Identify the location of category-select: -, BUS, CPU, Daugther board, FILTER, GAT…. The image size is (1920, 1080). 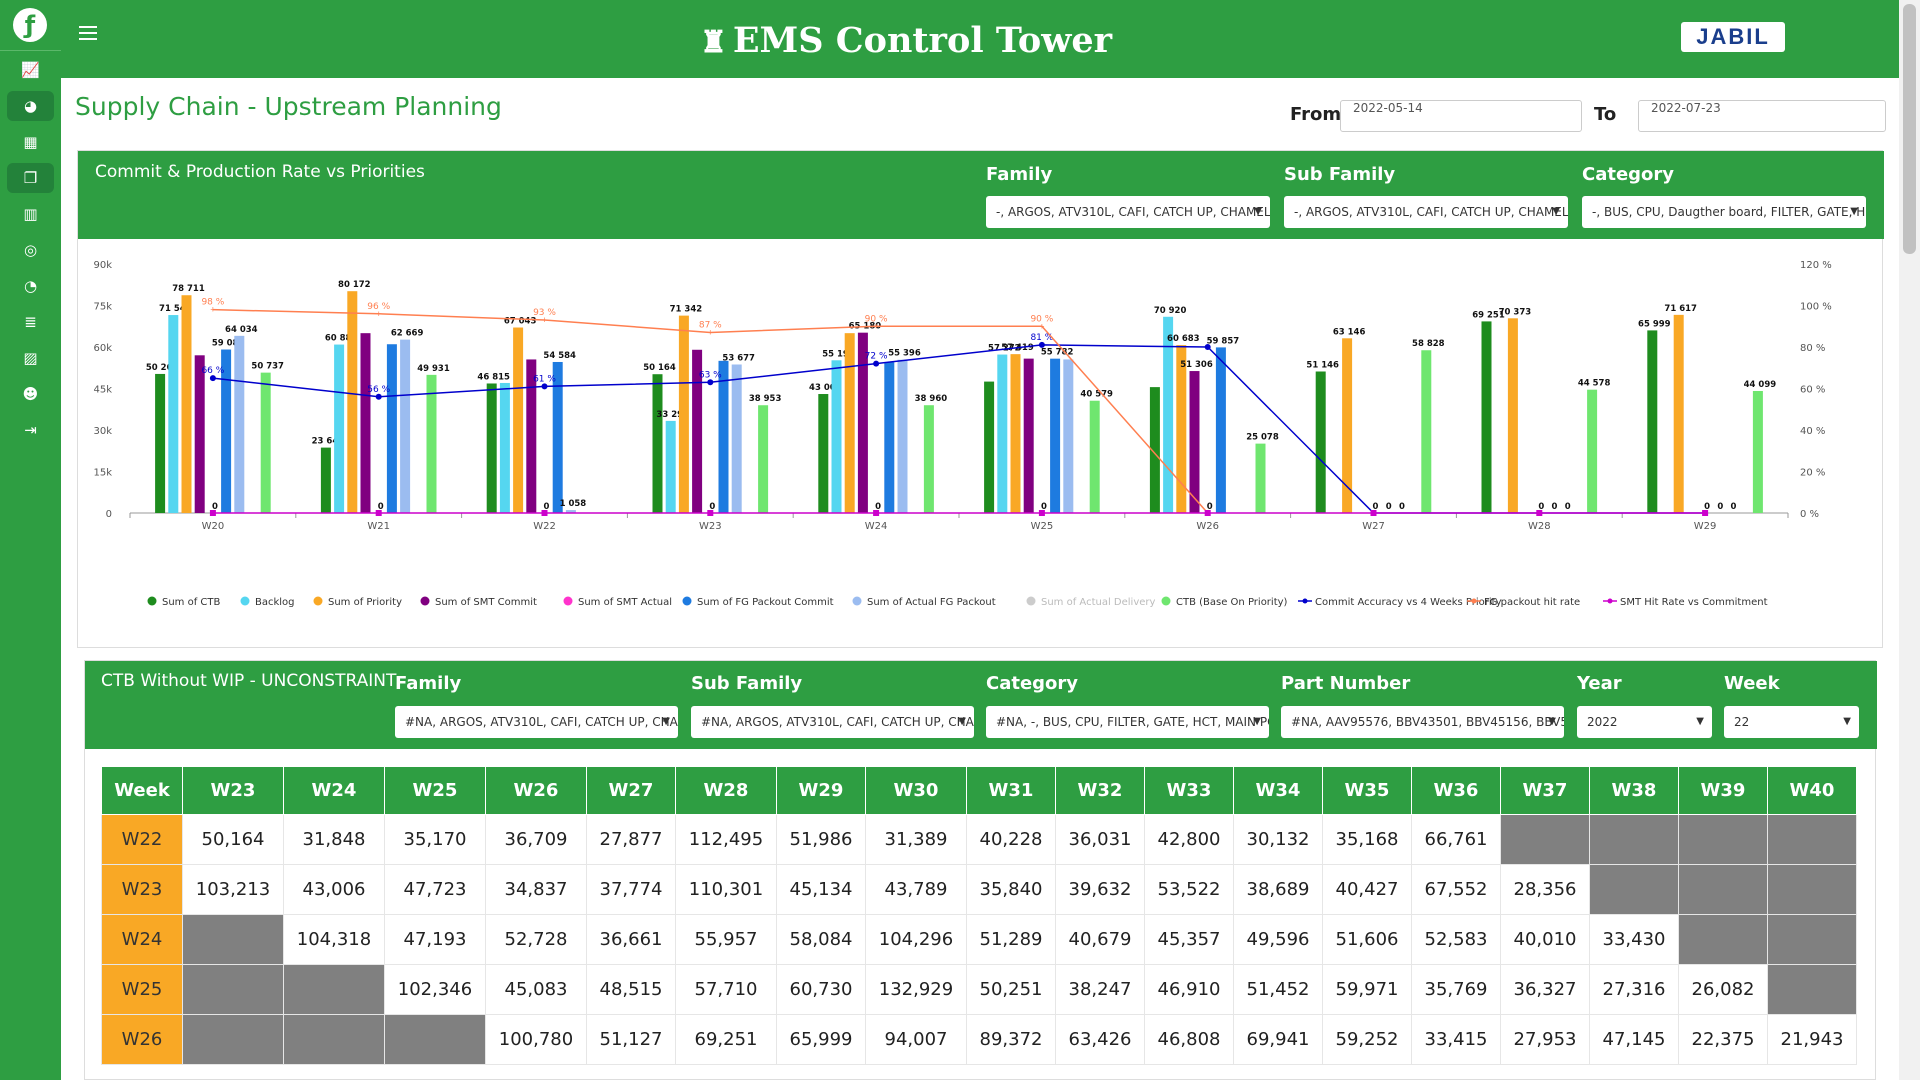
(1724, 212).